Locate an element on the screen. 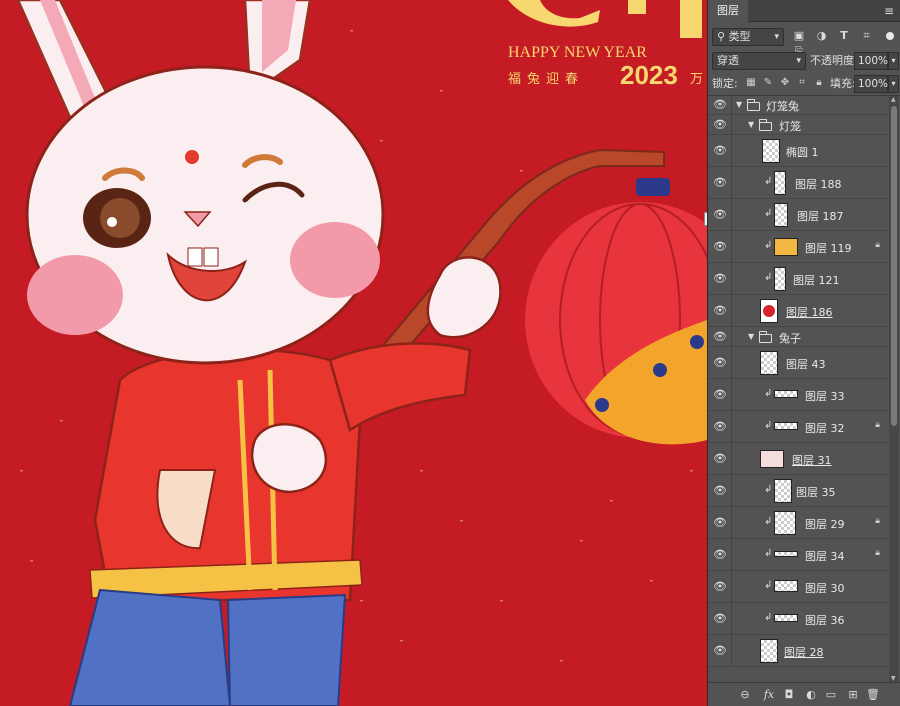  layer-name: 椭圆 1 is located at coordinates (802, 152).